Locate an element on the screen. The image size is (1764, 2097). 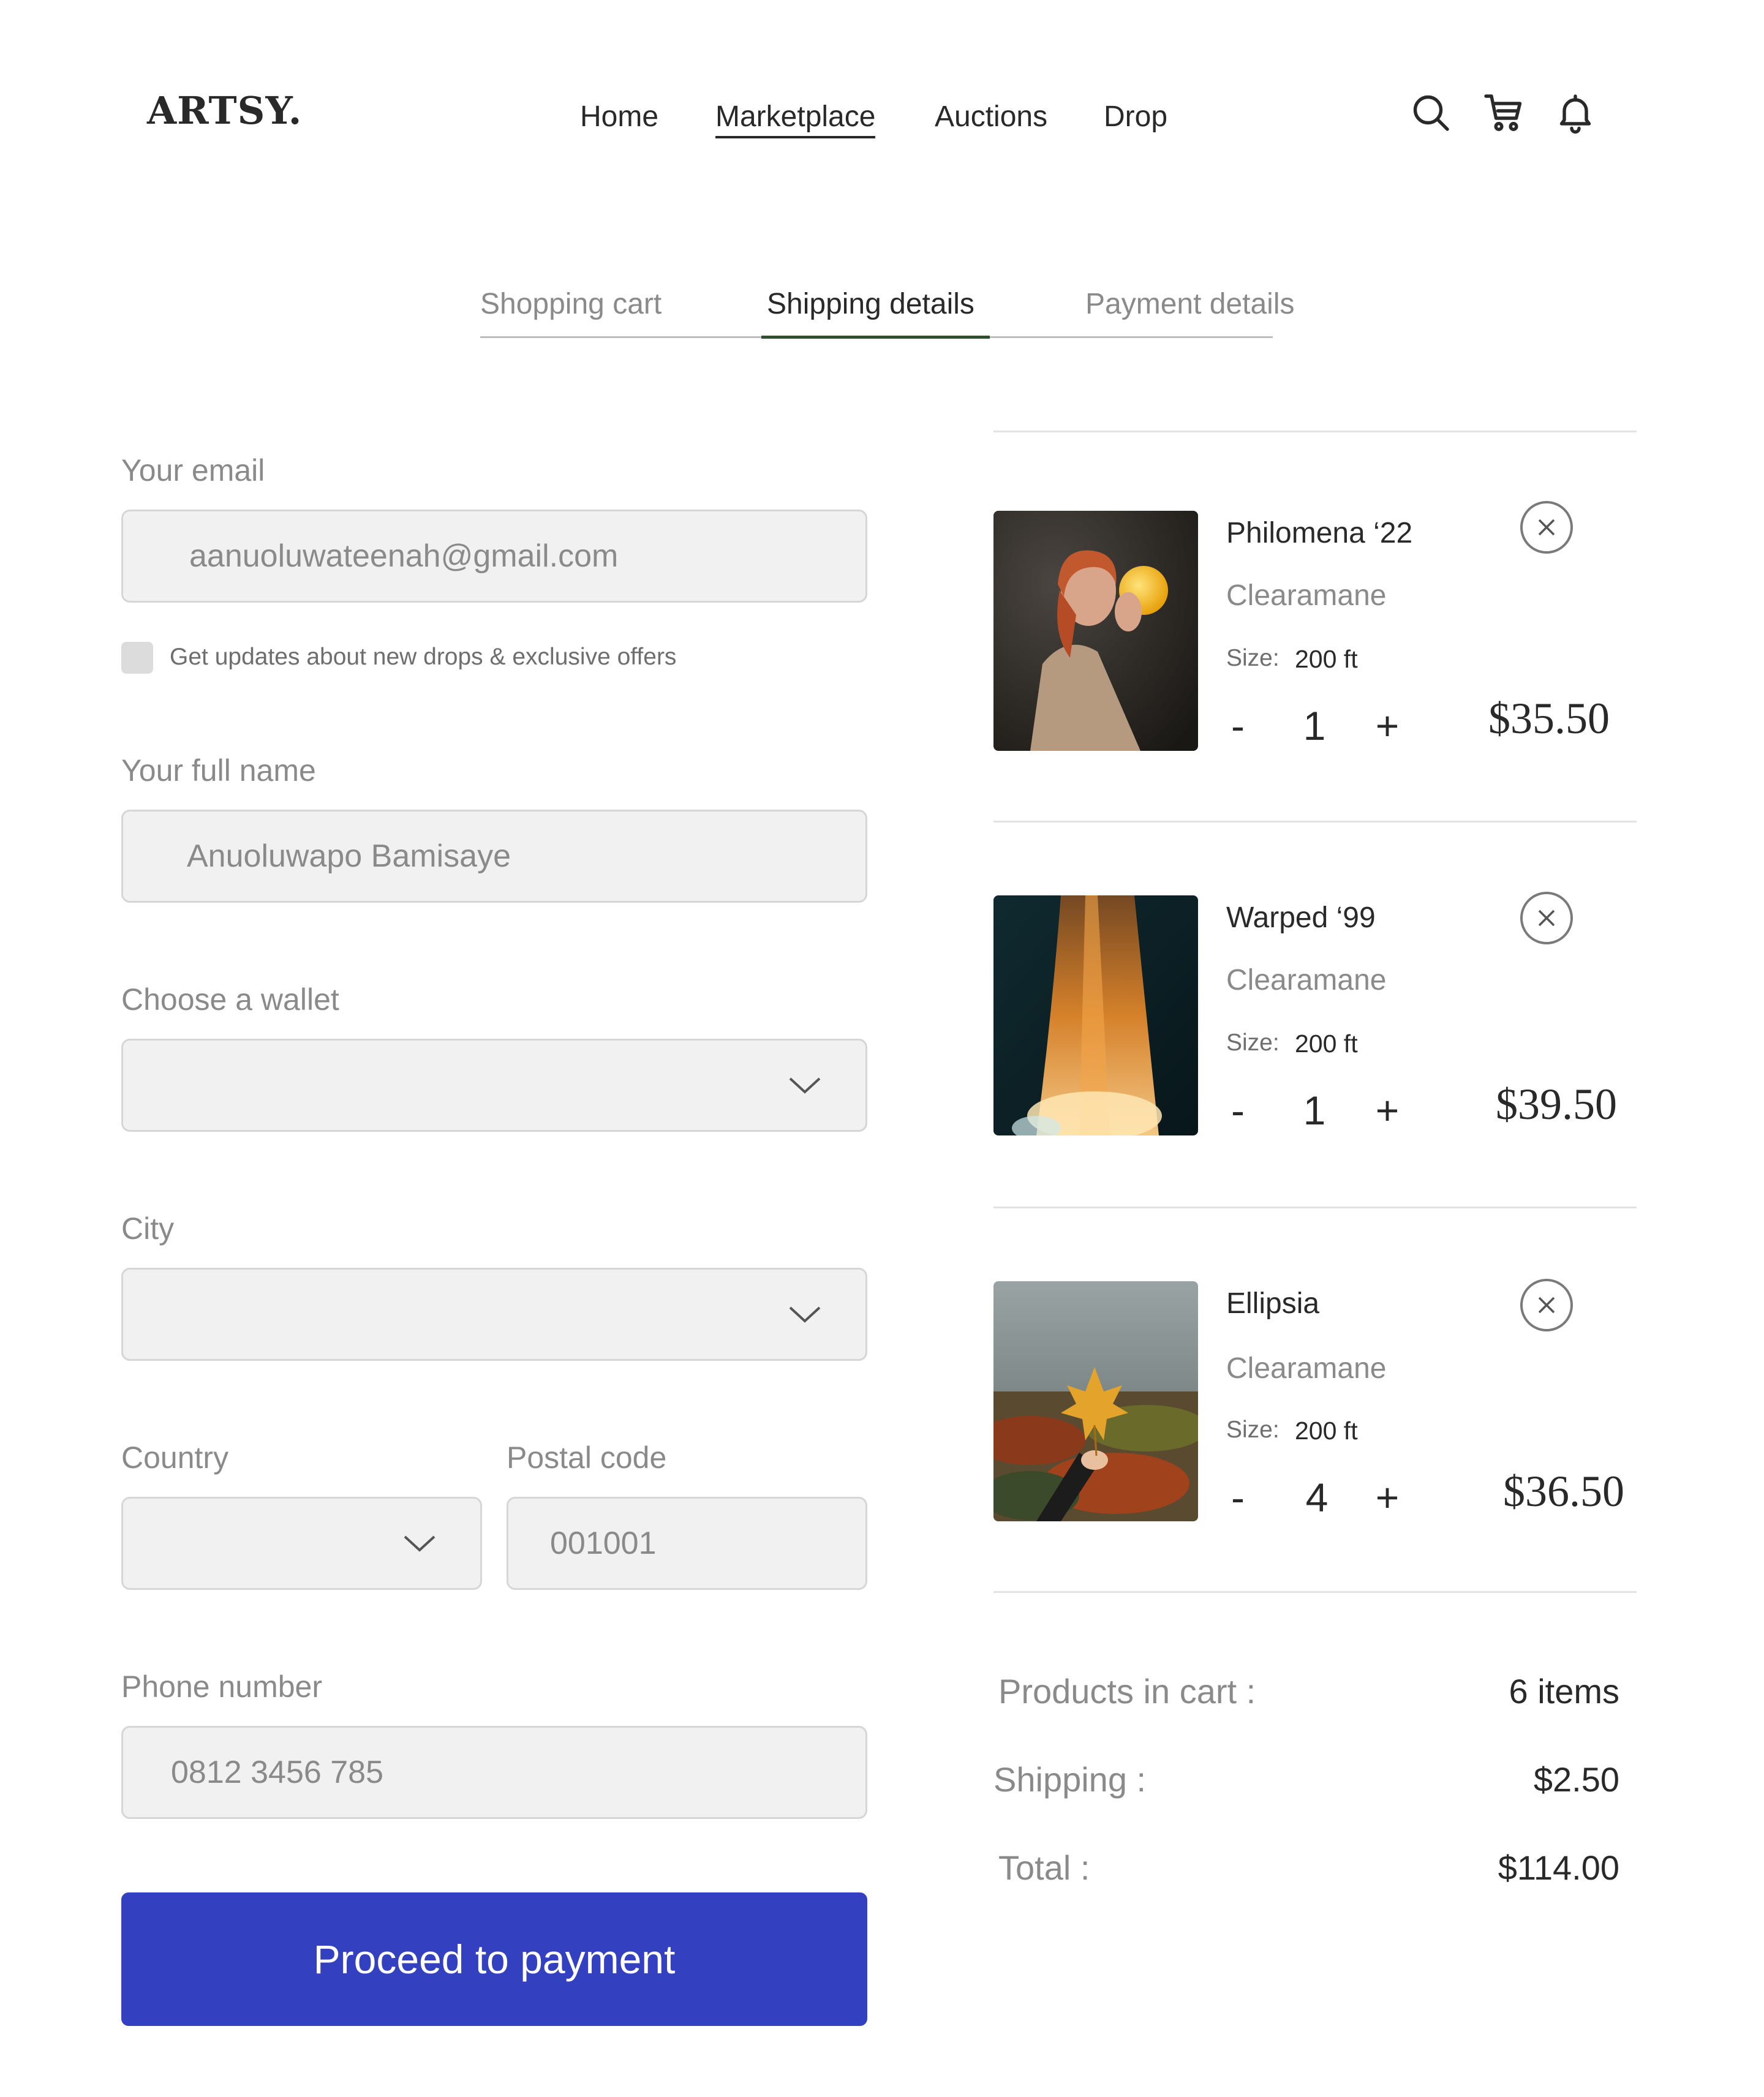
item-image-philomena is located at coordinates (1096, 631).